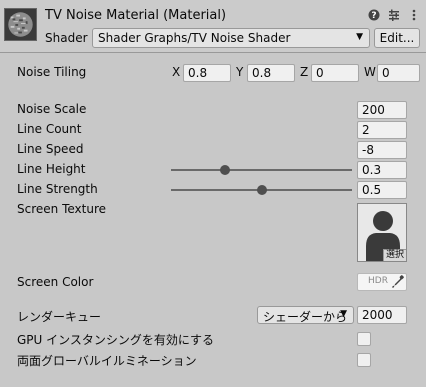 The image size is (426, 387). Describe the element at coordinates (57, 189) in the screenshot. I see `line-strength-label: Line Strength` at that location.